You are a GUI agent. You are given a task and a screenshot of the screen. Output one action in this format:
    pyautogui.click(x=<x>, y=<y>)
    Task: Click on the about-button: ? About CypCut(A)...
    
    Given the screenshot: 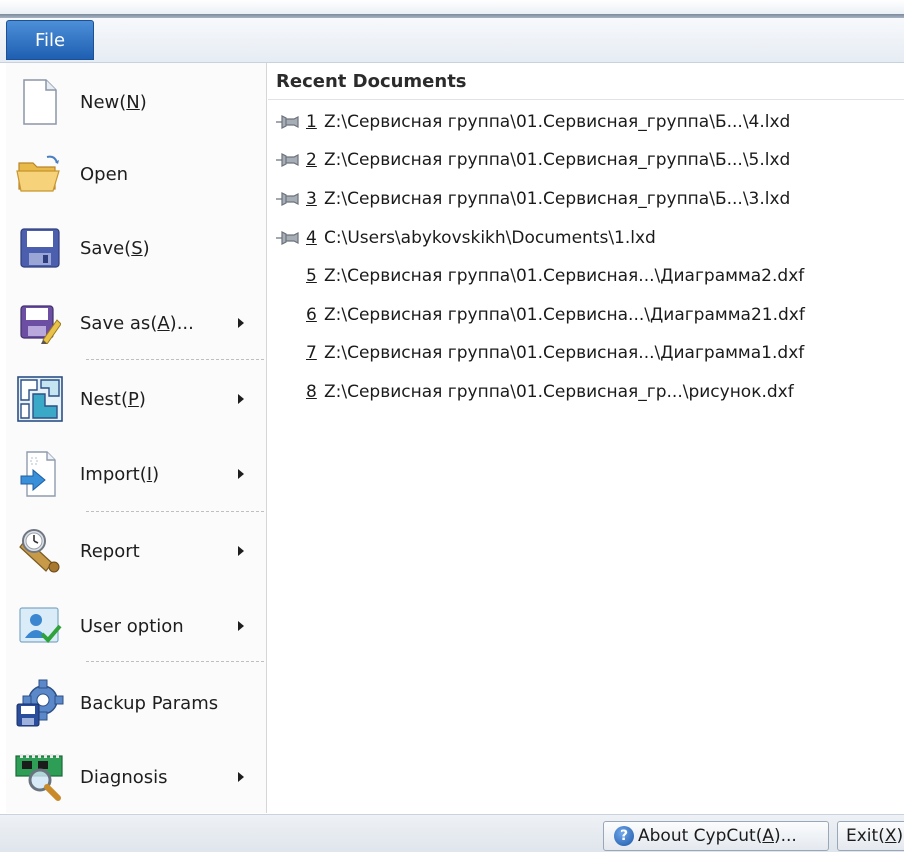 What is the action you would take?
    pyautogui.click(x=716, y=836)
    